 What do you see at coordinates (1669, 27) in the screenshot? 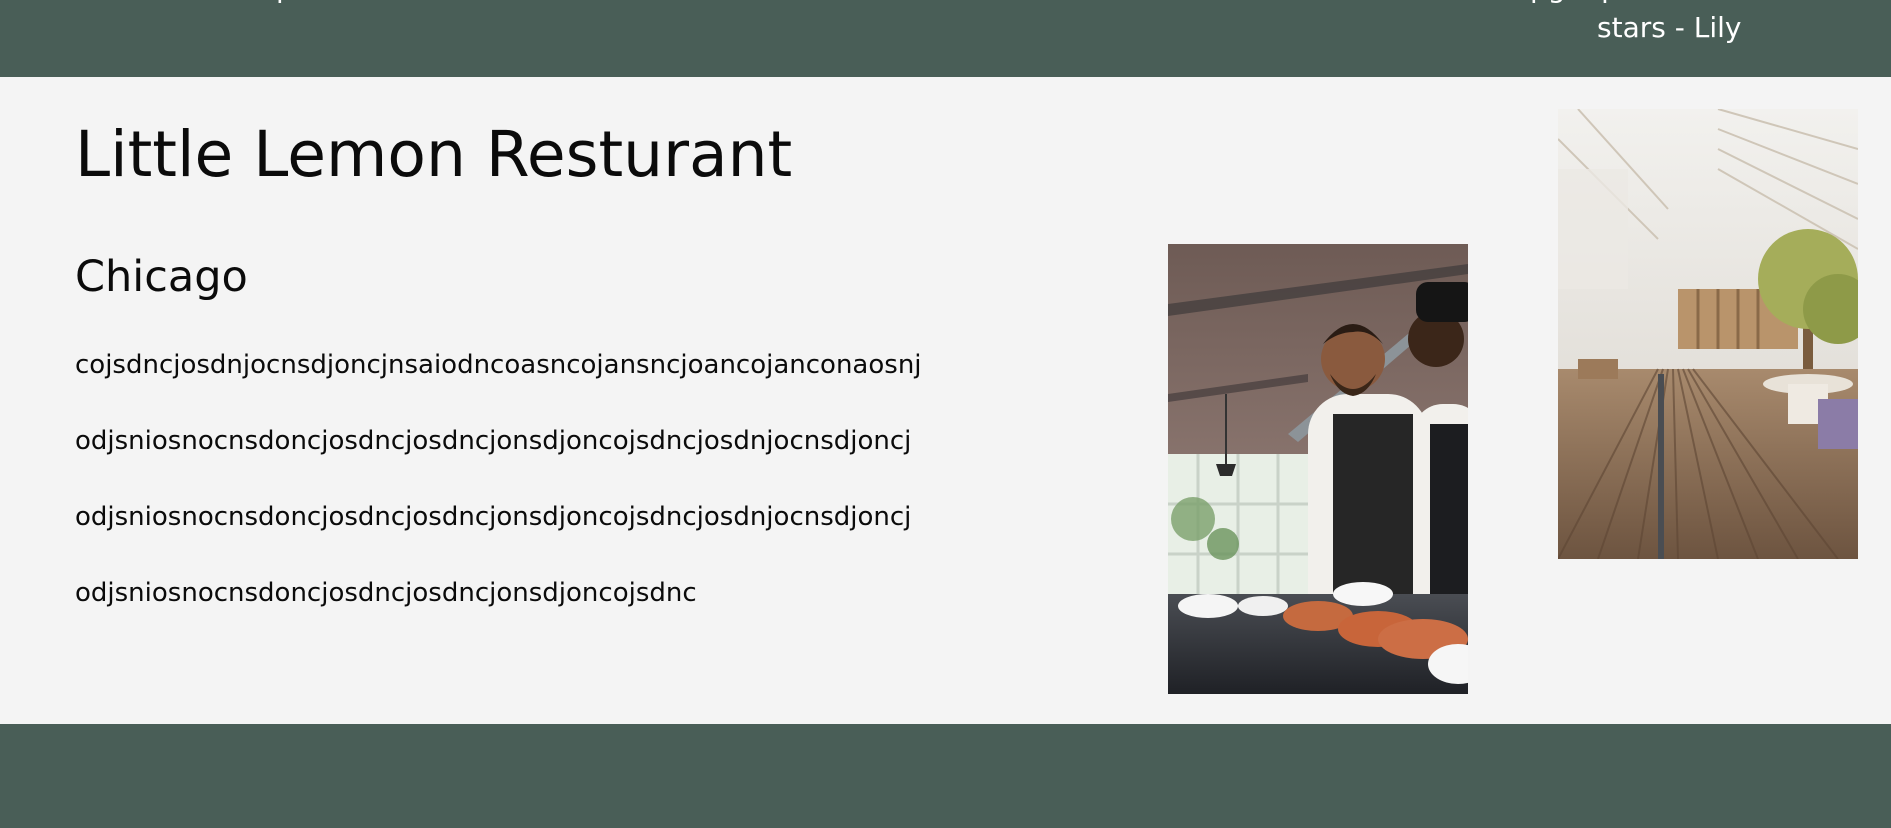
I see `testimonial-author: stars - Lily` at bounding box center [1669, 27].